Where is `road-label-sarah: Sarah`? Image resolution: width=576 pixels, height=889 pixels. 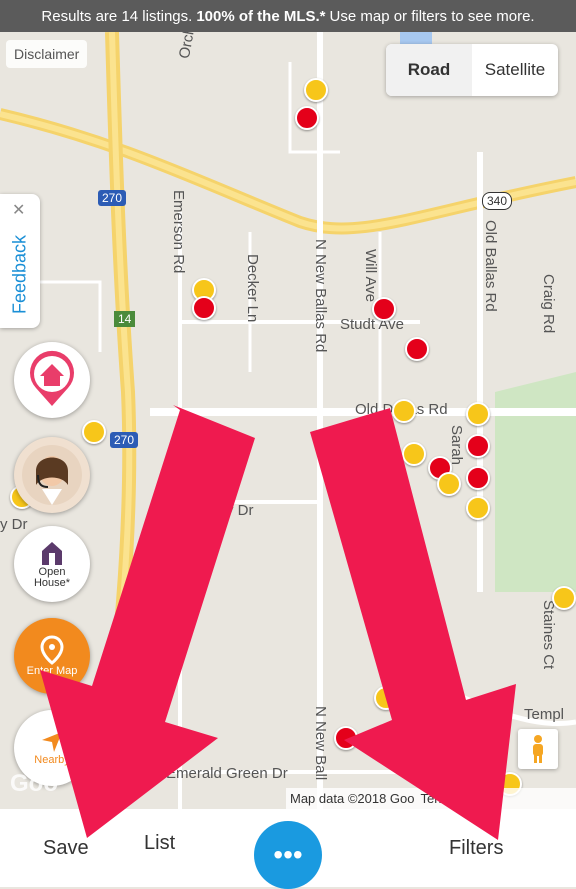 road-label-sarah: Sarah is located at coordinates (456, 445).